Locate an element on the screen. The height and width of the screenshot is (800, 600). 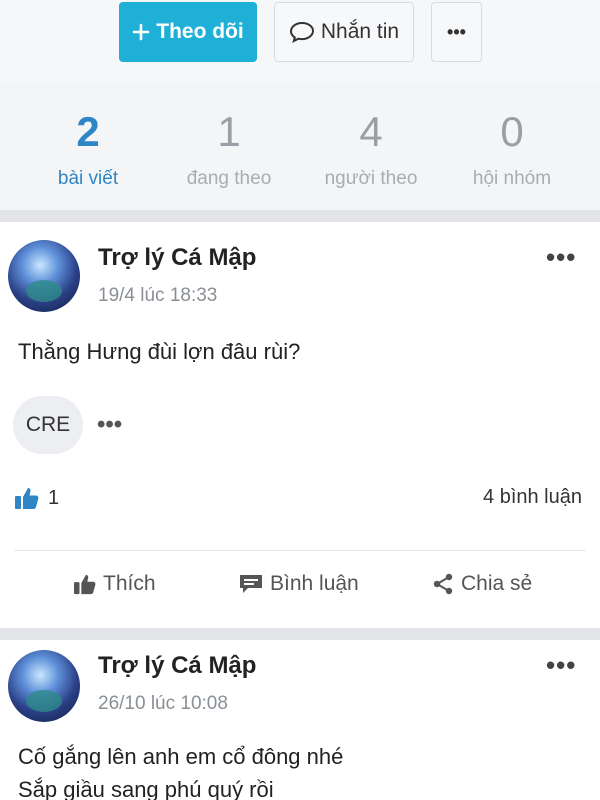
comment-count: 4 bình luận is located at coordinates (532, 497).